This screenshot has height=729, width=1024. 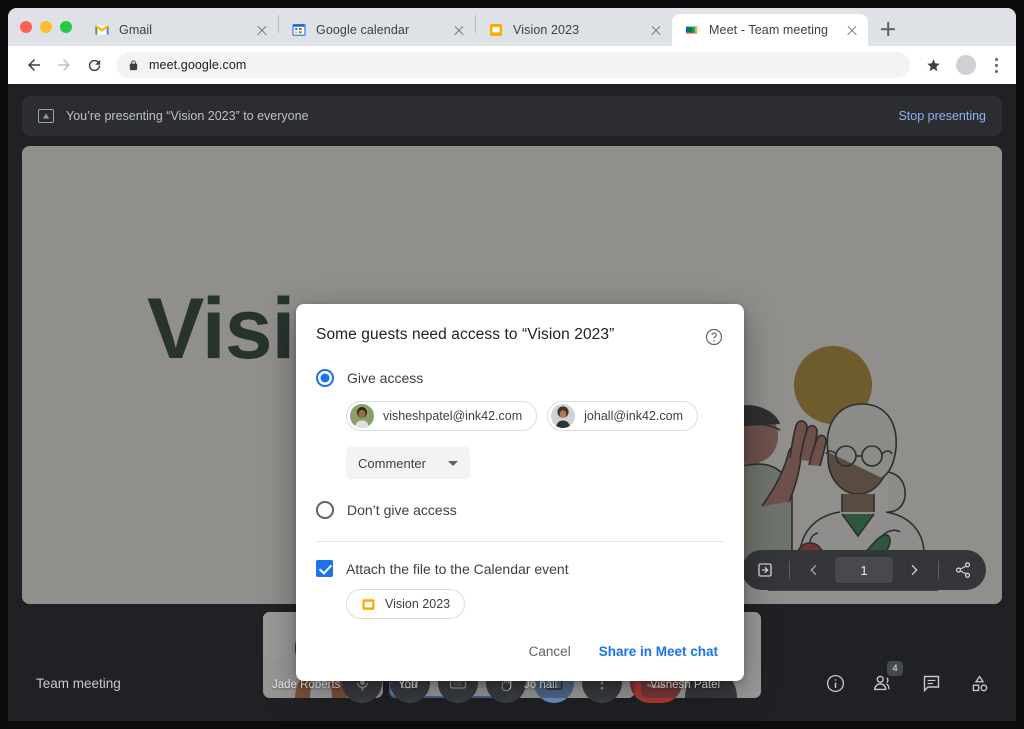 I want to click on help-circle-icon, so click(x=714, y=337).